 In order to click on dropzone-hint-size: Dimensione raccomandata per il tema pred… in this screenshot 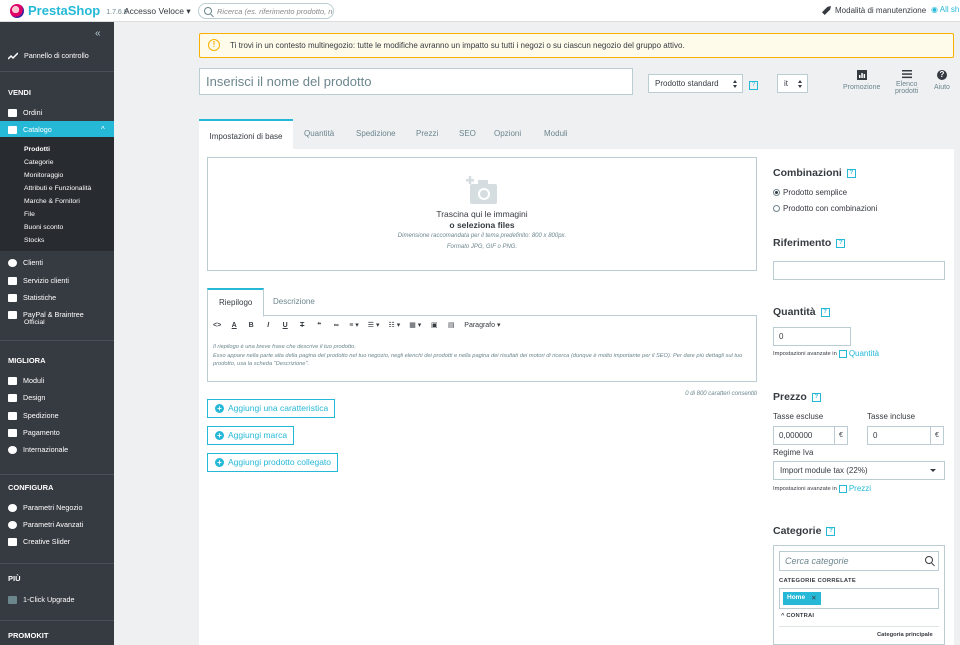, I will do `click(482, 236)`.